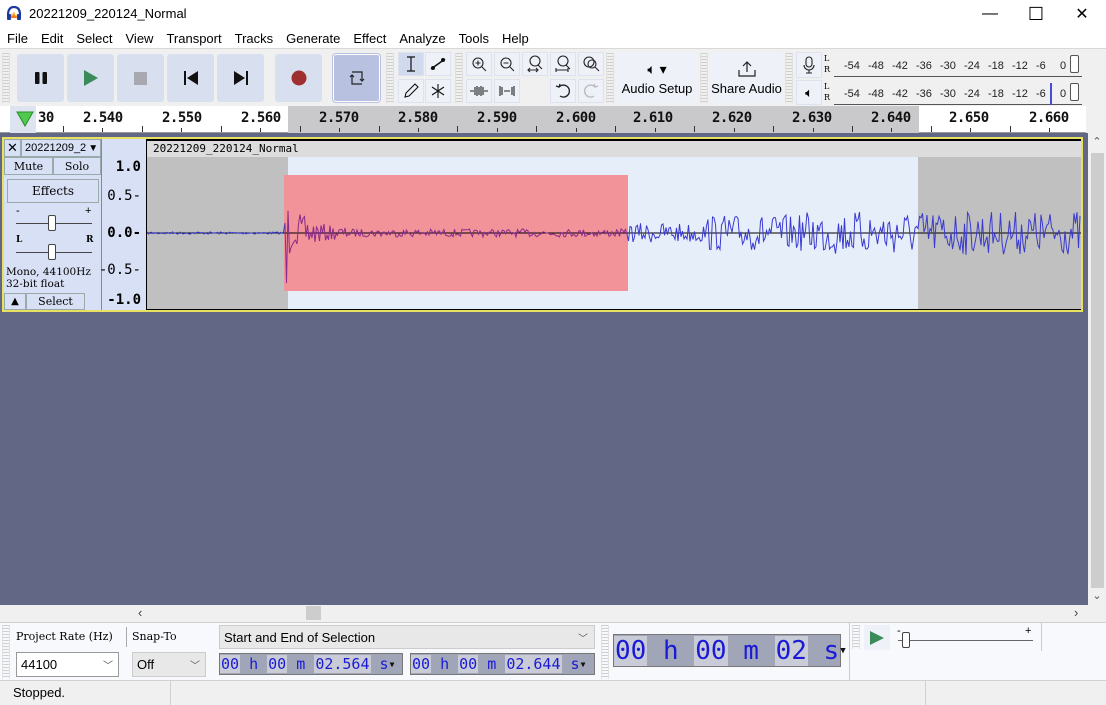 Image resolution: width=1106 pixels, height=705 pixels. What do you see at coordinates (140, 612) in the screenshot?
I see `scroll-left-arrow: ‹` at bounding box center [140, 612].